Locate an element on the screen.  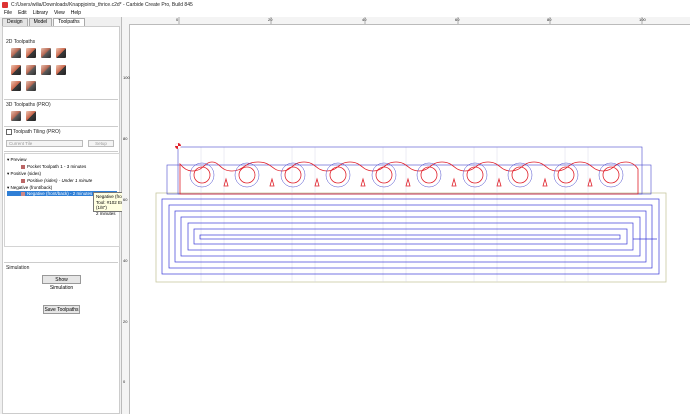
vcarve-toolpath-icon is located at coordinates (61, 53).